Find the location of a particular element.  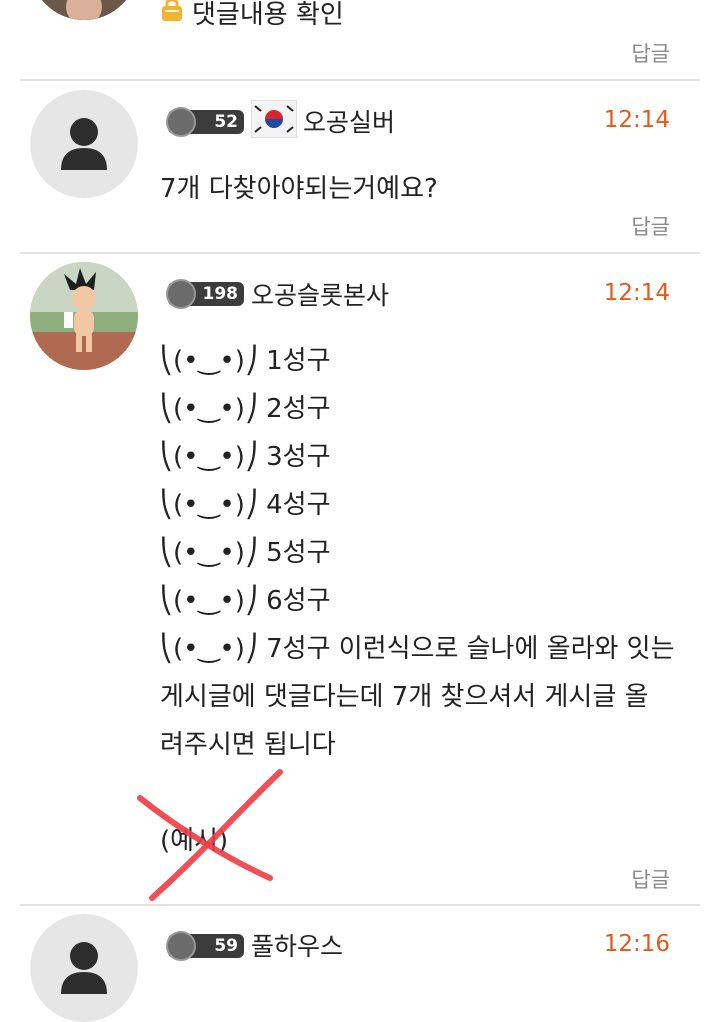

comment-line: ⎝(•‿•)⎠ 7성구 이런식으로 슬나에 올라와 잇는 is located at coordinates (417, 649).